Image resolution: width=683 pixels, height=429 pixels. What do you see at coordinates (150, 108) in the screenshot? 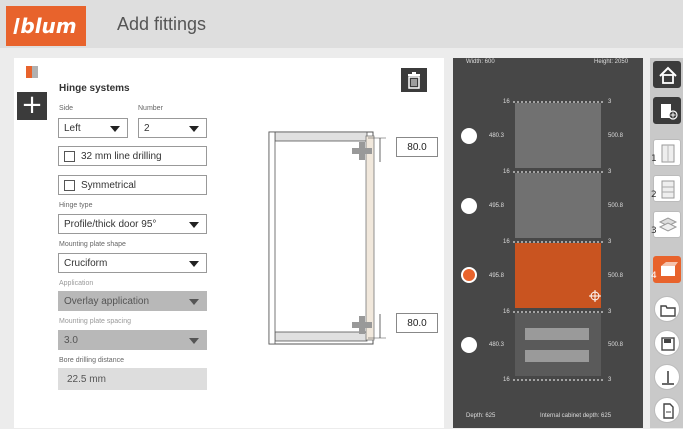
I see `number-label: Number` at bounding box center [150, 108].